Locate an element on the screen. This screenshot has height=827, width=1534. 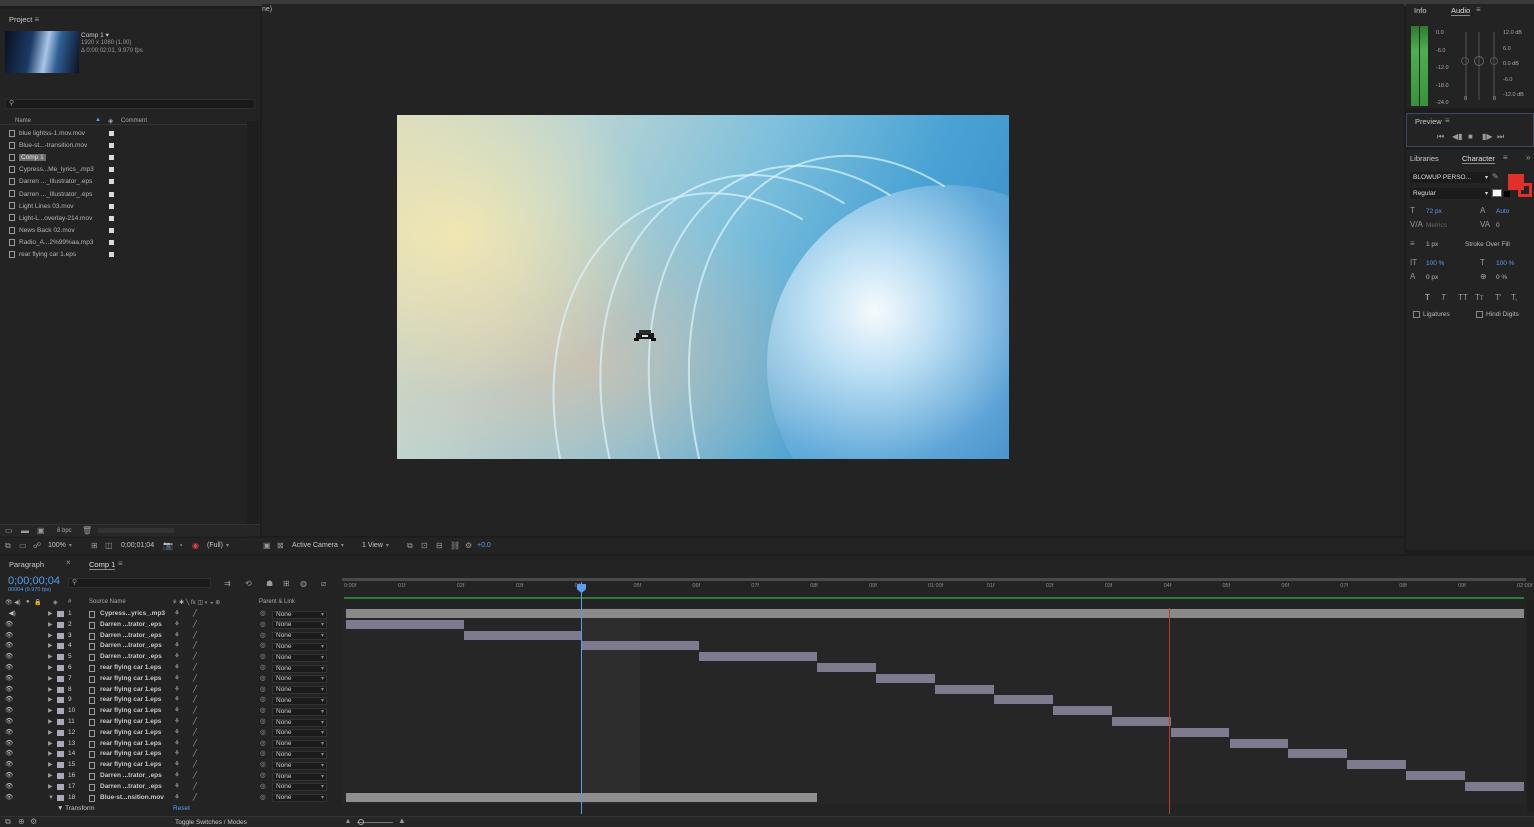
layer-source-name: Blue-st...nsition.mov is located at coordinates (132, 798).